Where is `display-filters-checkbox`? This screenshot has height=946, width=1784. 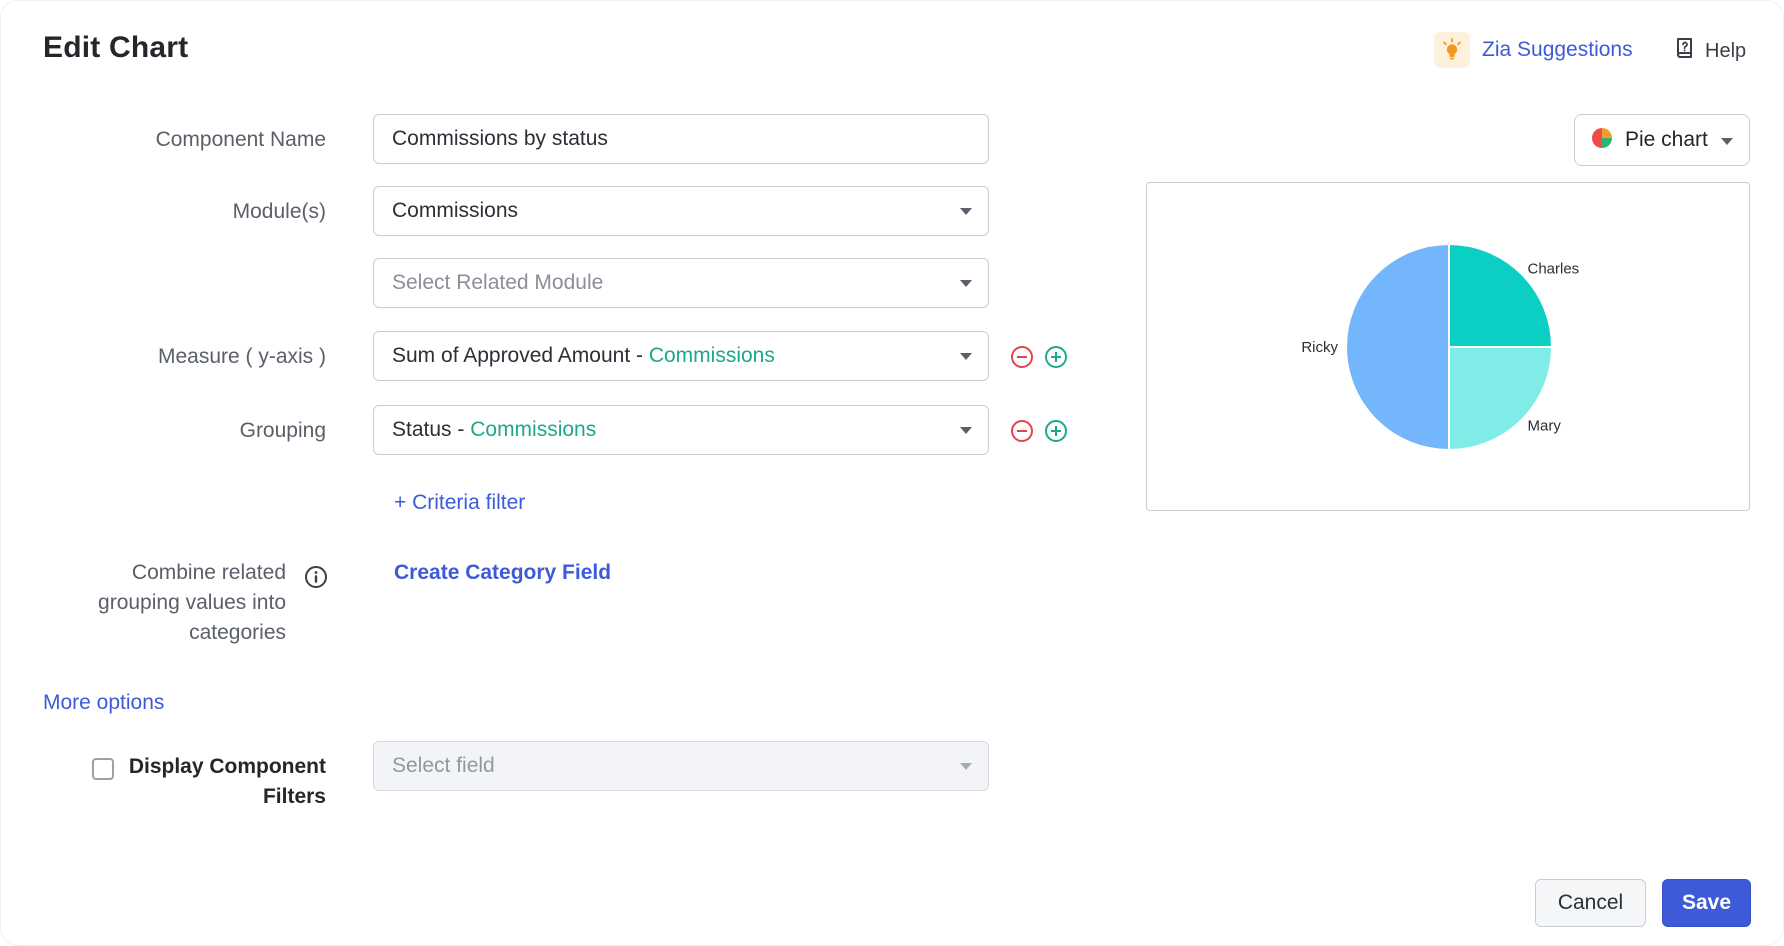 display-filters-checkbox is located at coordinates (103, 769).